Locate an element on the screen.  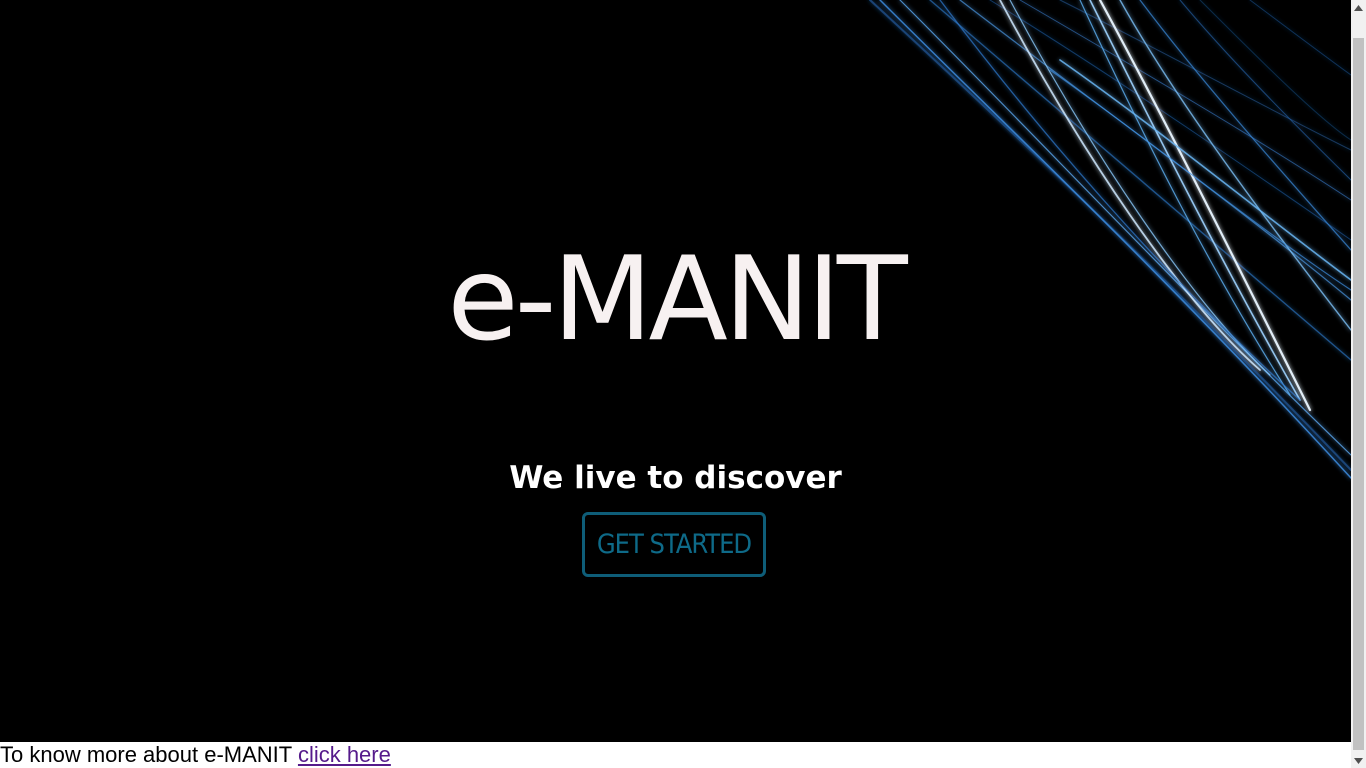
scrollbar-thumb is located at coordinates (1358, 394).